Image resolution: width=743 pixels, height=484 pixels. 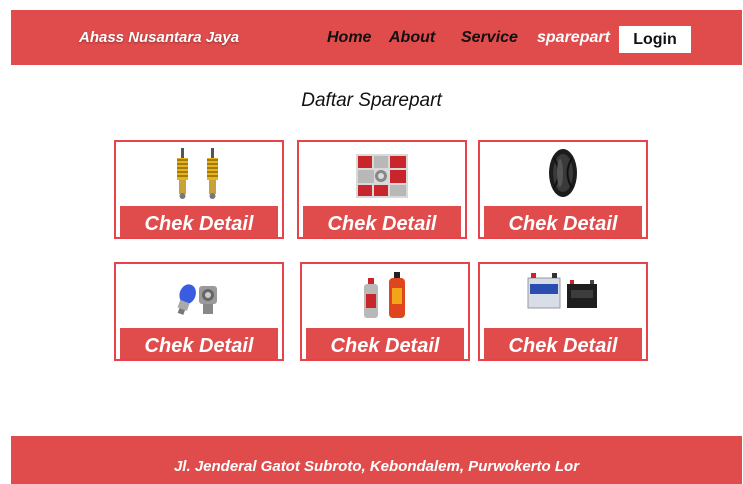 I want to click on nav-sparepart: sparepart, so click(x=573, y=38).